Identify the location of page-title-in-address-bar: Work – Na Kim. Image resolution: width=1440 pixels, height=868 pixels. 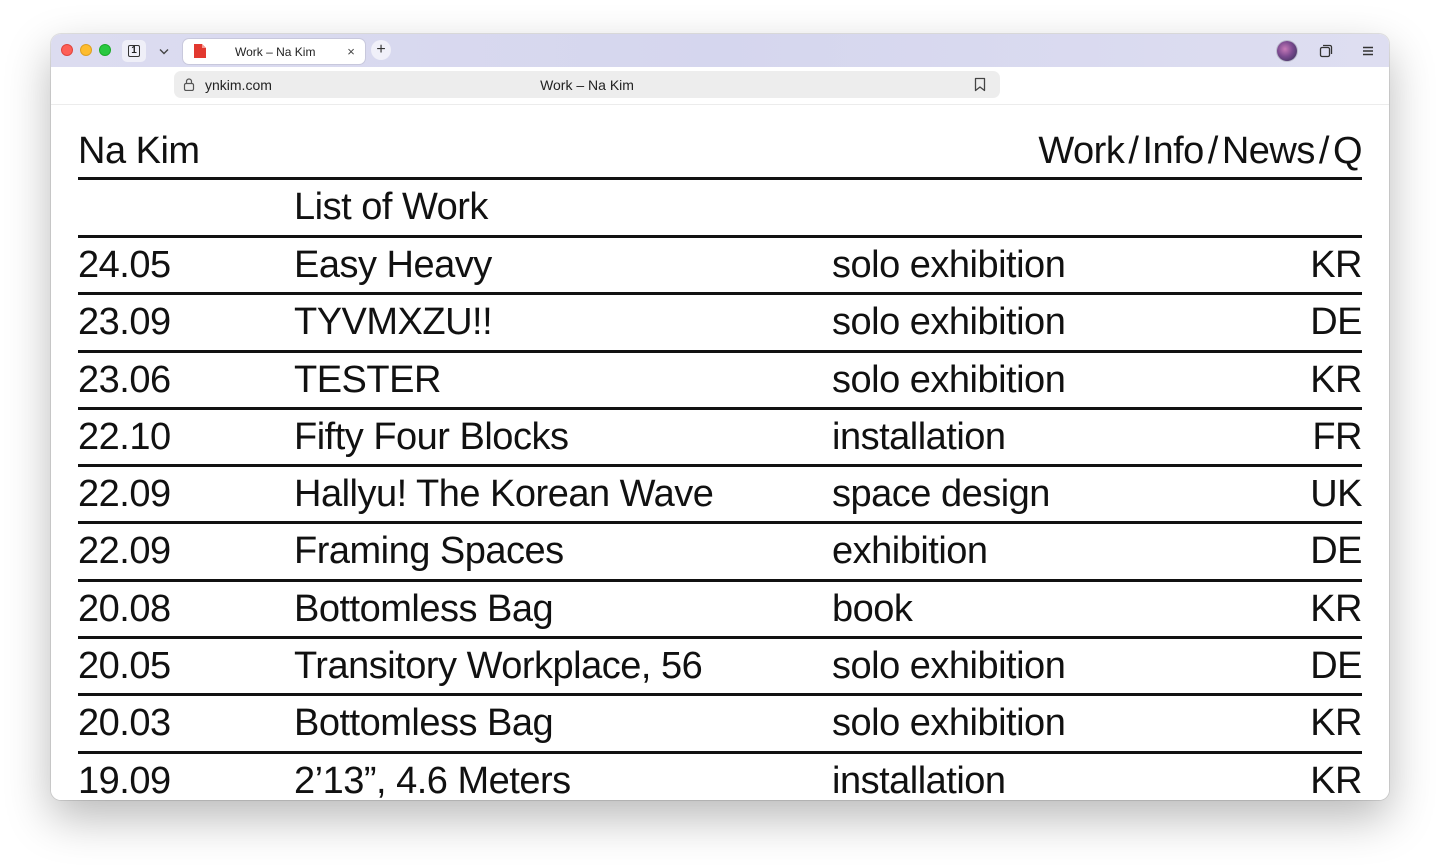
(587, 85).